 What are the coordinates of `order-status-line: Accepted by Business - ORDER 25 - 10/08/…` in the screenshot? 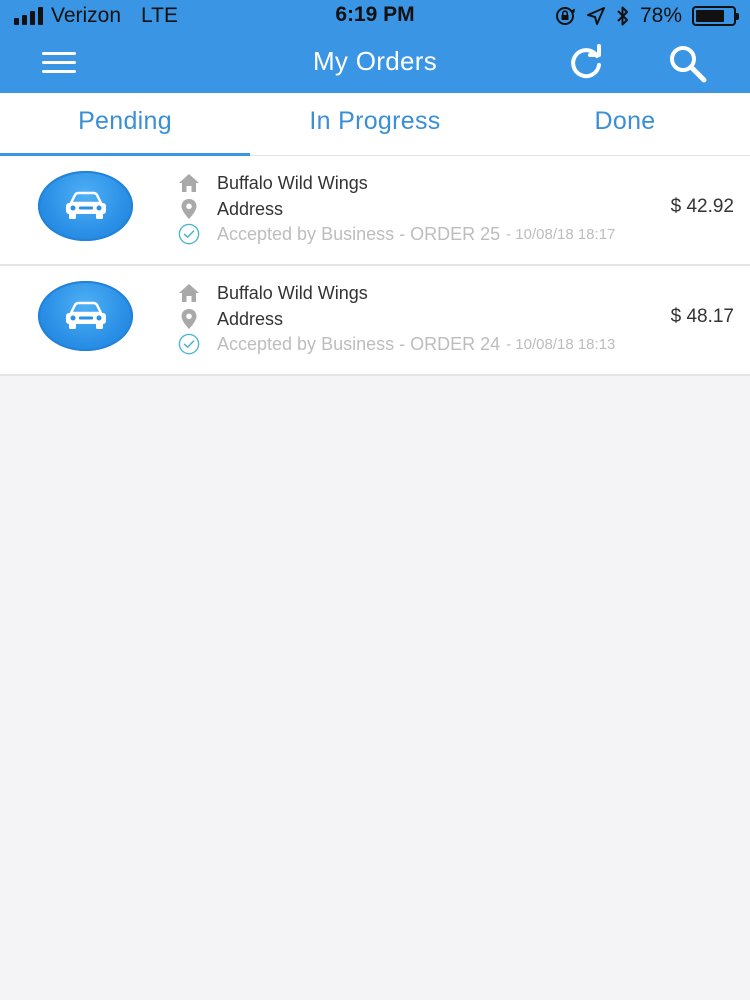 It's located at (396, 234).